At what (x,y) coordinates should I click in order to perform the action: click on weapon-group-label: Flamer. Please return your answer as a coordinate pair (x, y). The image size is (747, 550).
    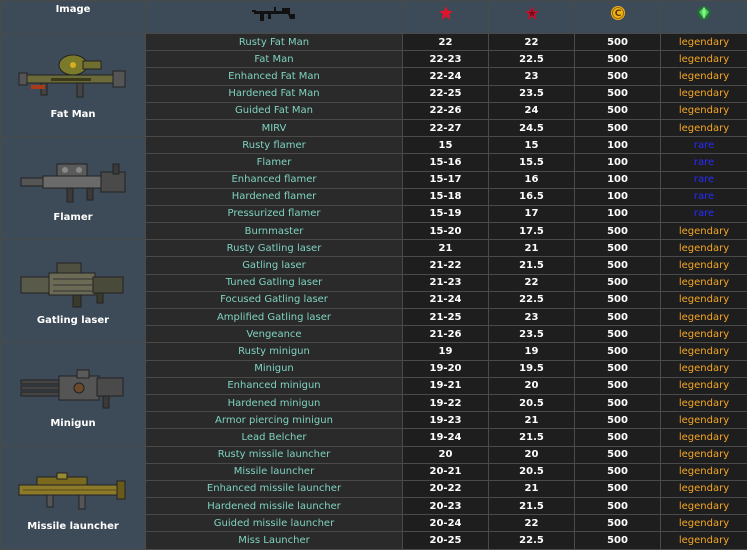
    Looking at the image, I should click on (72, 217).